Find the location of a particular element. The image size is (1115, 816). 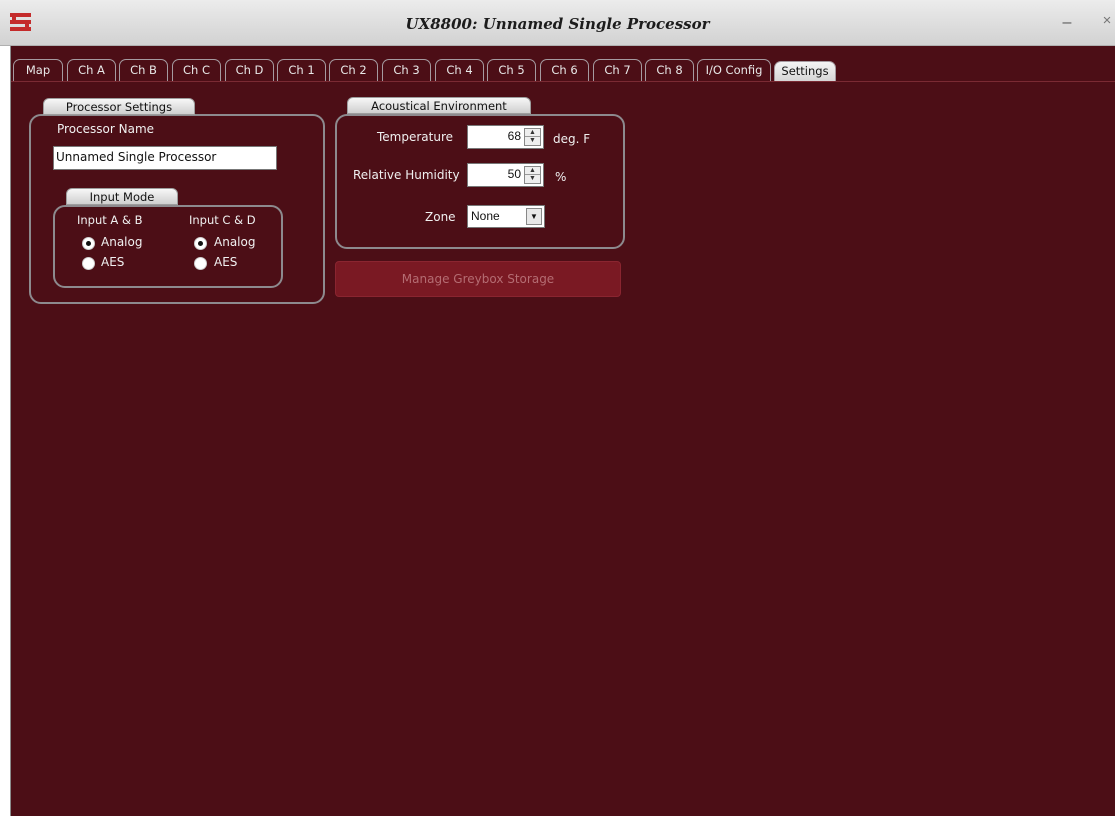

input-ab-label: Input A & B is located at coordinates (110, 220).